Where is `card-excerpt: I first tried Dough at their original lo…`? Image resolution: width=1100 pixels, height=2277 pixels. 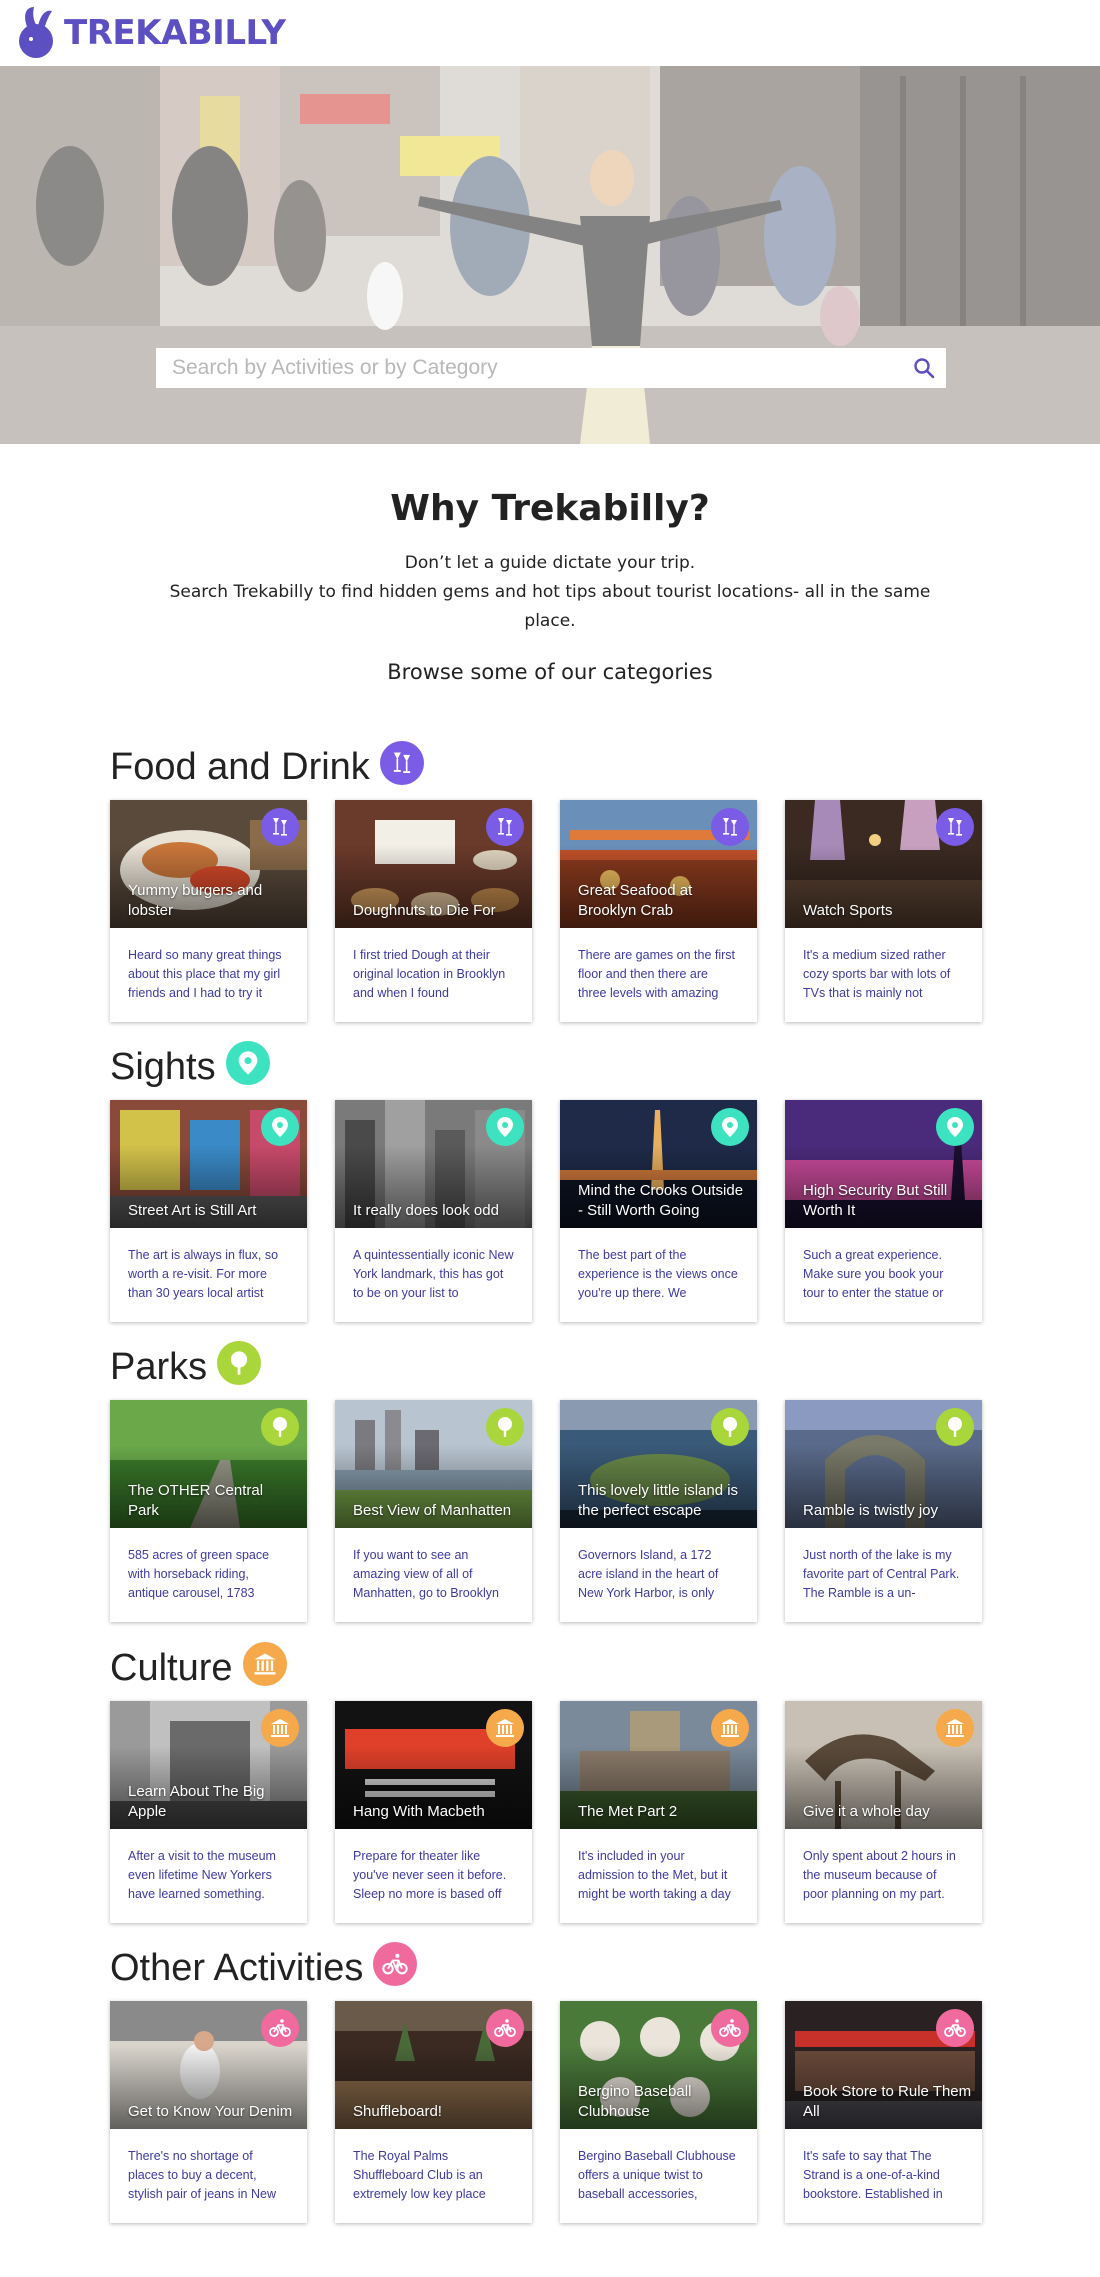 card-excerpt: I first tried Dough at their original lo… is located at coordinates (429, 974).